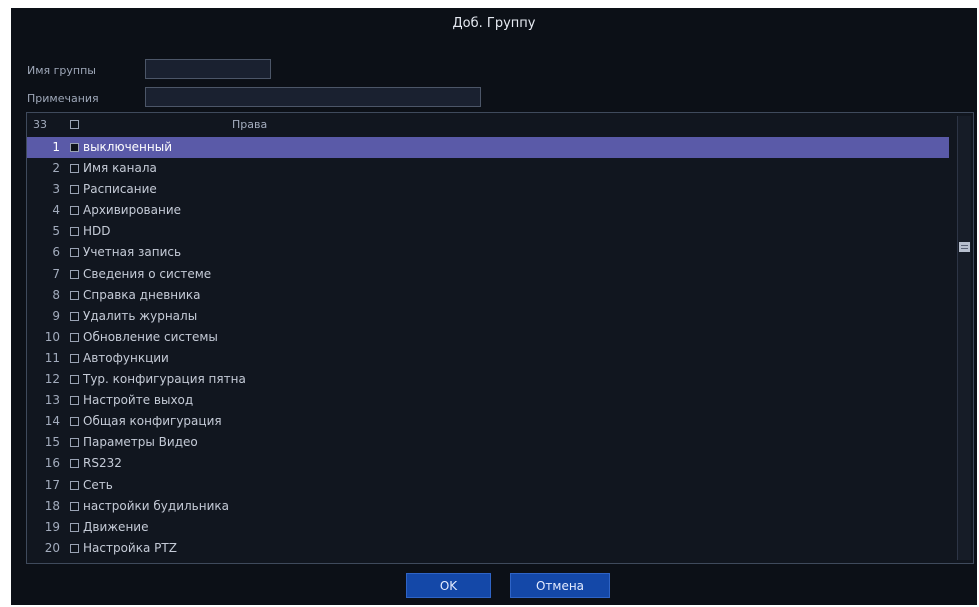 The width and height of the screenshot is (979, 607). Describe the element at coordinates (488, 400) in the screenshot. I see `permission-row: 13 Настройте выход` at that location.